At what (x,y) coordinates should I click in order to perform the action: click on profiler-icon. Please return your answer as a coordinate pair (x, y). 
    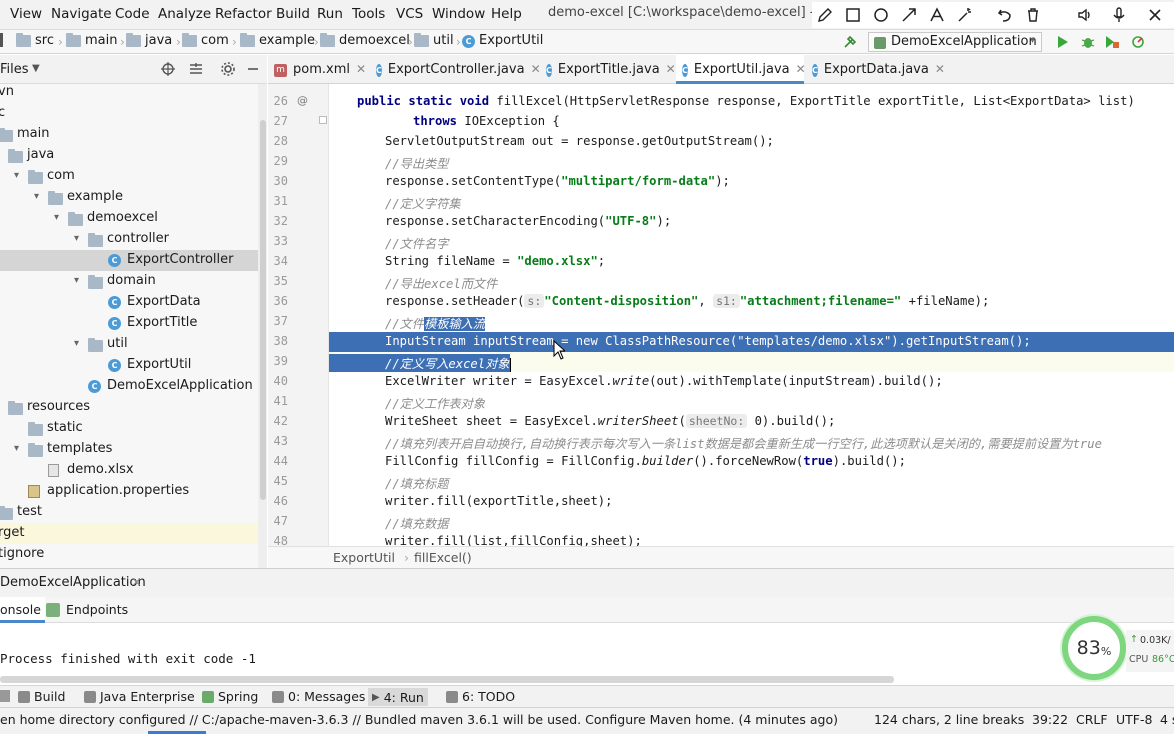
    Looking at the image, I should click on (1138, 44).